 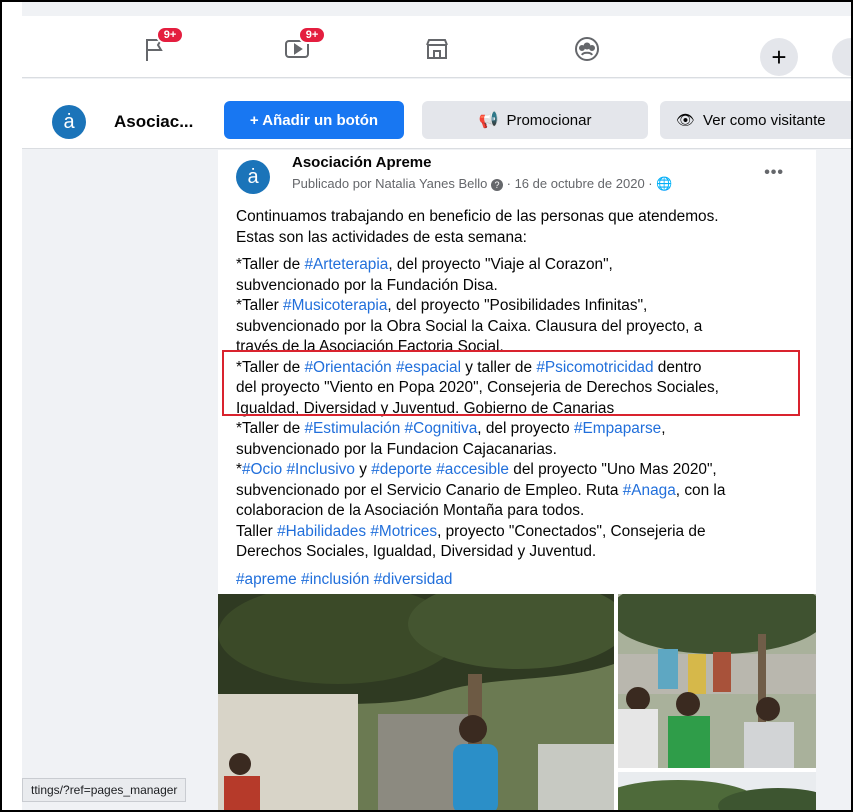 I want to click on hashtag-link: #Motrices, so click(x=403, y=531).